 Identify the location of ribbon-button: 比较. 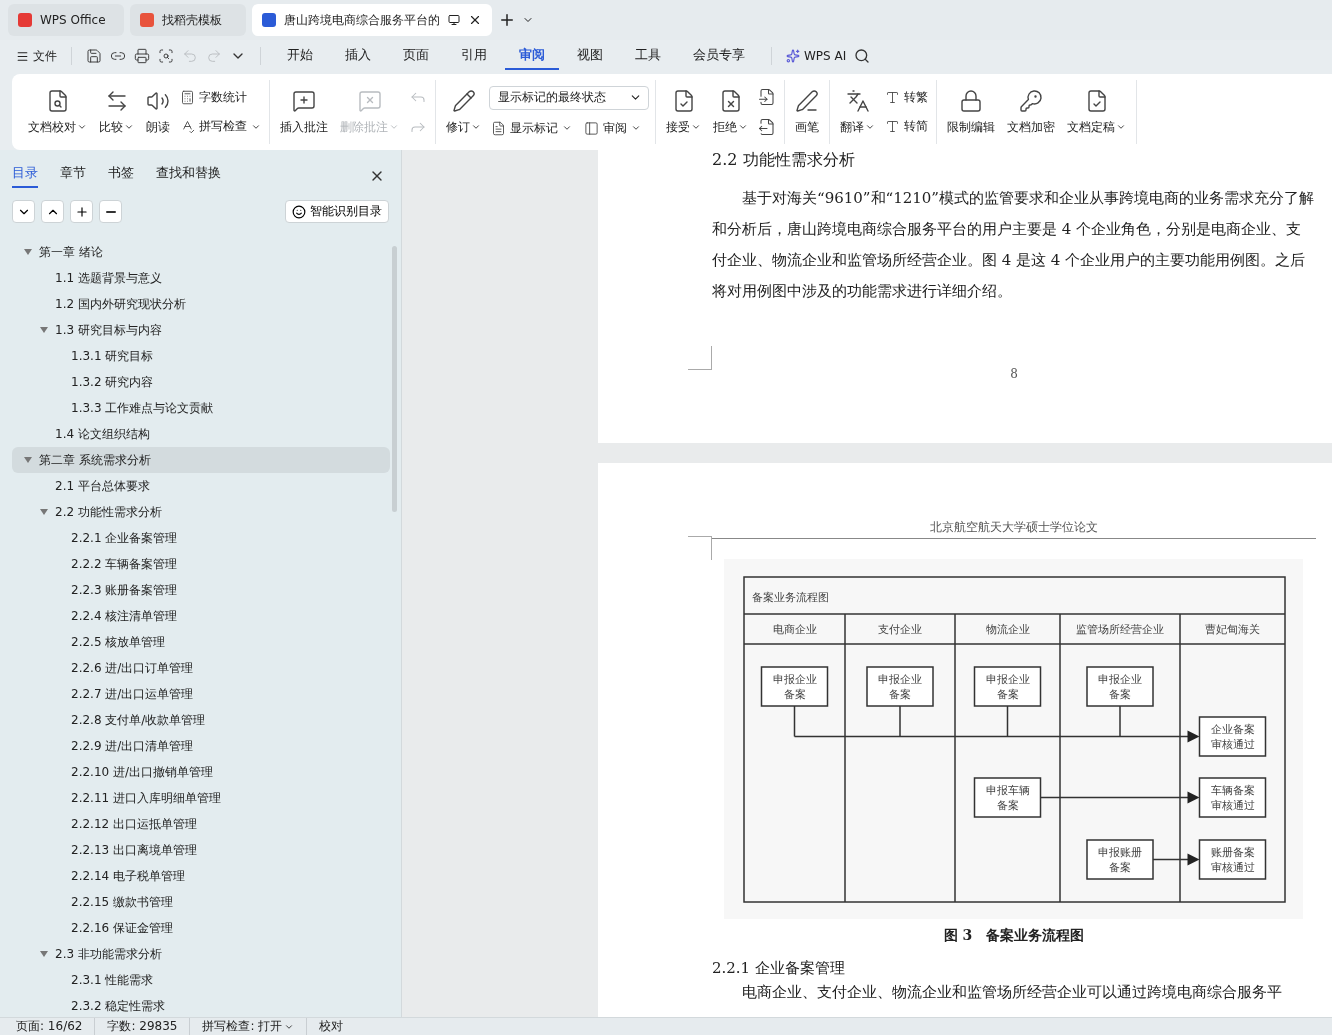
(116, 112).